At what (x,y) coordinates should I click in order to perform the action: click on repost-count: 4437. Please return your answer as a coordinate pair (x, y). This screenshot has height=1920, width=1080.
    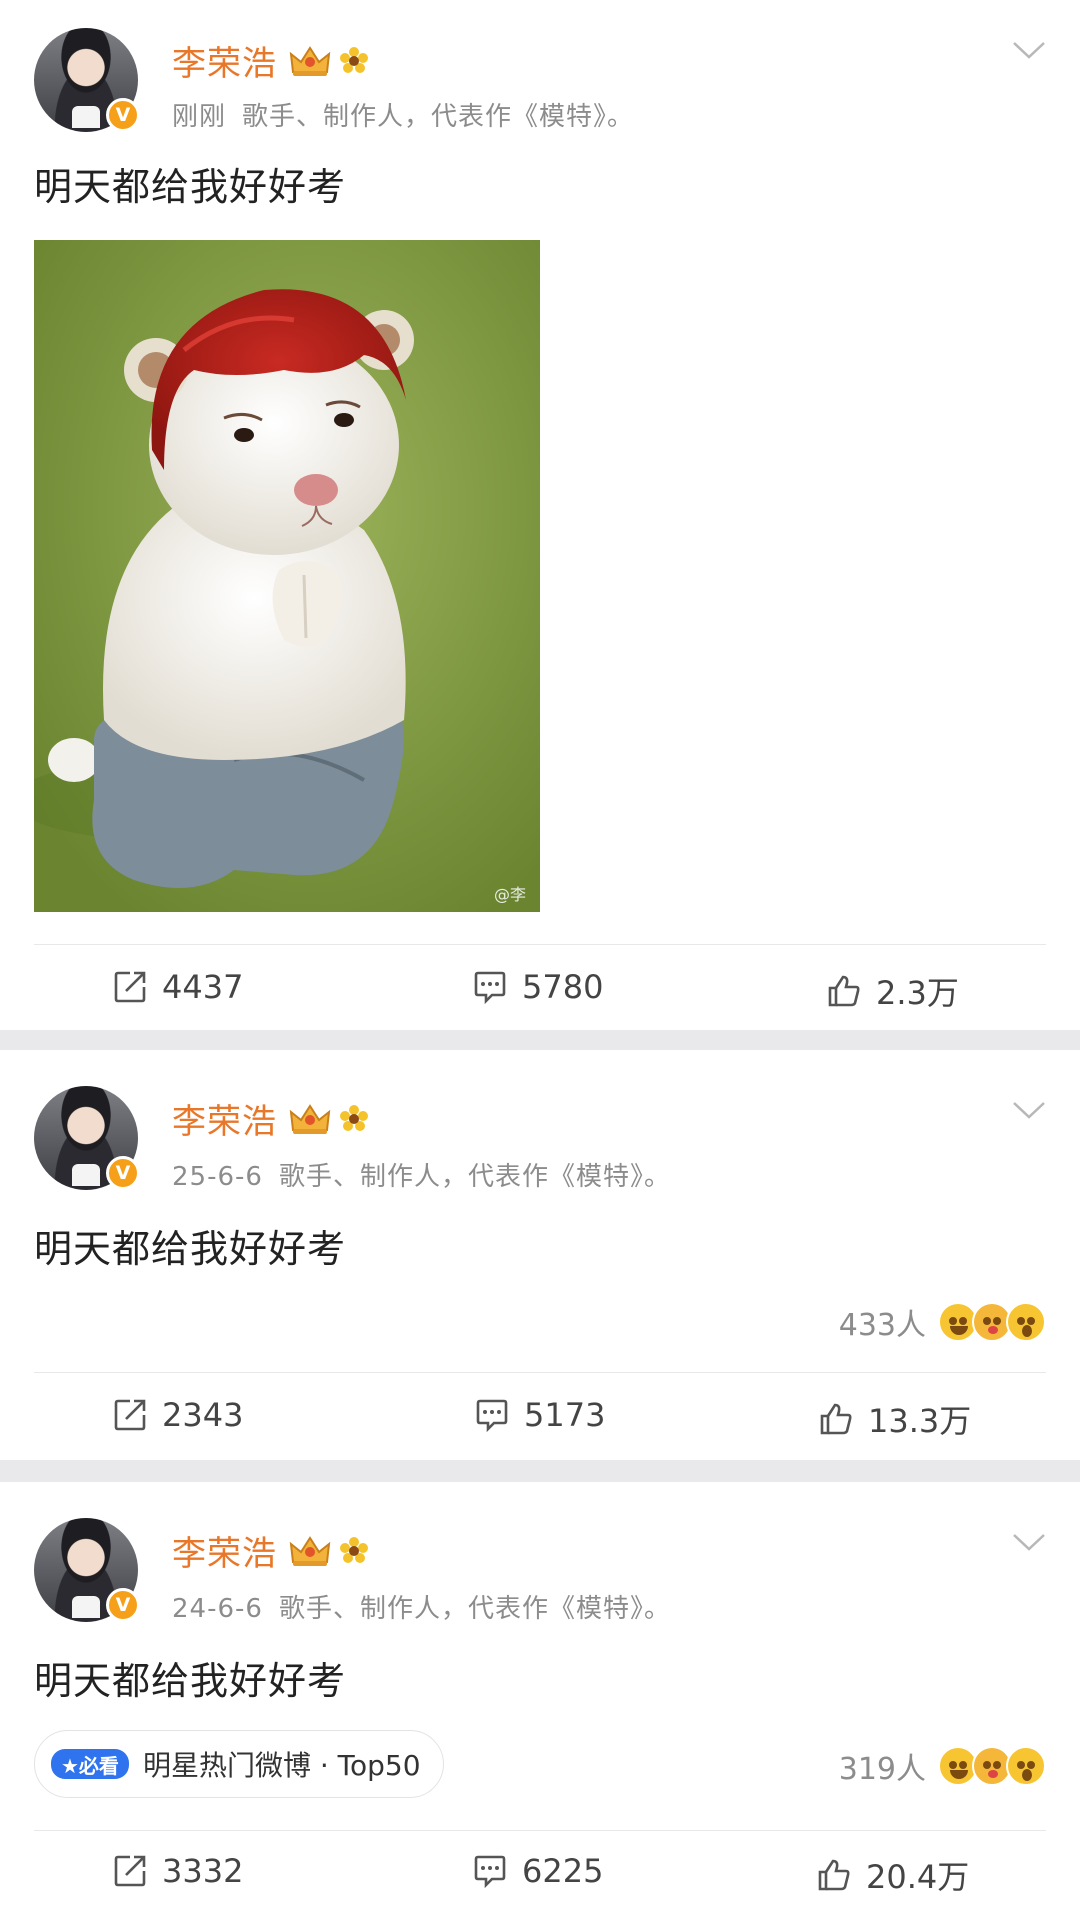
    Looking at the image, I should click on (203, 987).